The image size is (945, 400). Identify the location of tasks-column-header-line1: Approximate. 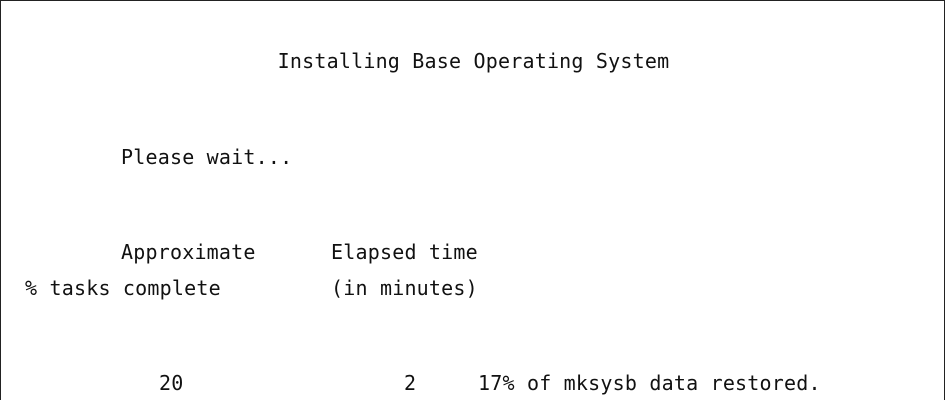
(188, 252).